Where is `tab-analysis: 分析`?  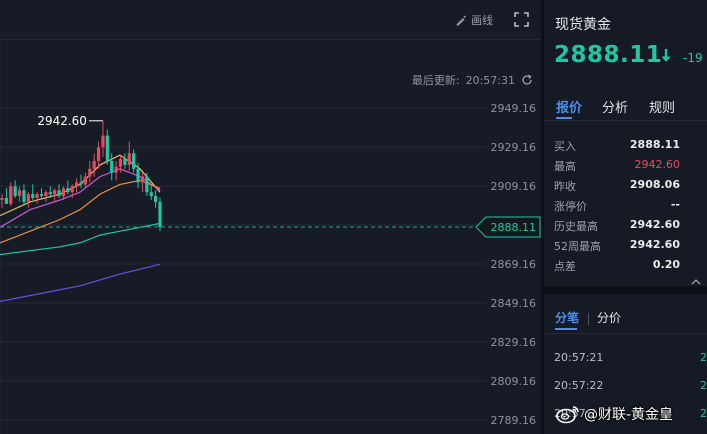
tab-analysis: 分析 is located at coordinates (615, 106).